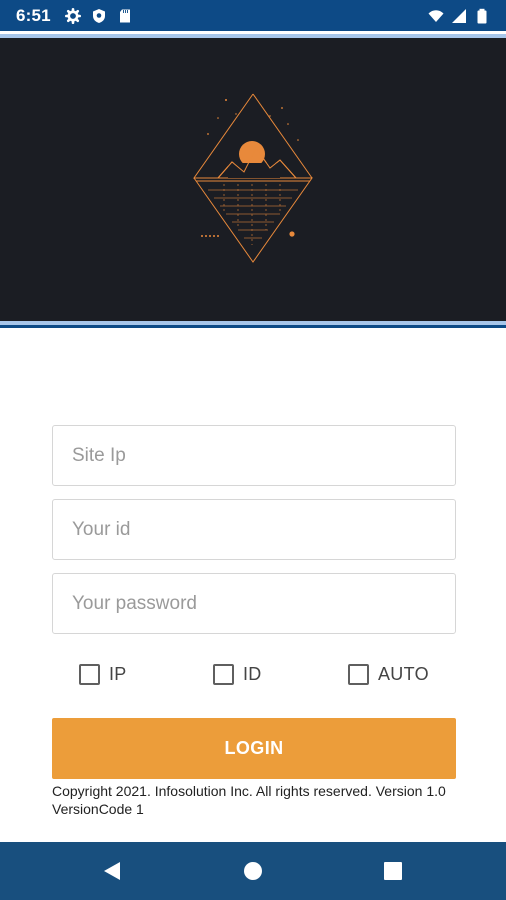  I want to click on bottom-divider, so click(253, 326).